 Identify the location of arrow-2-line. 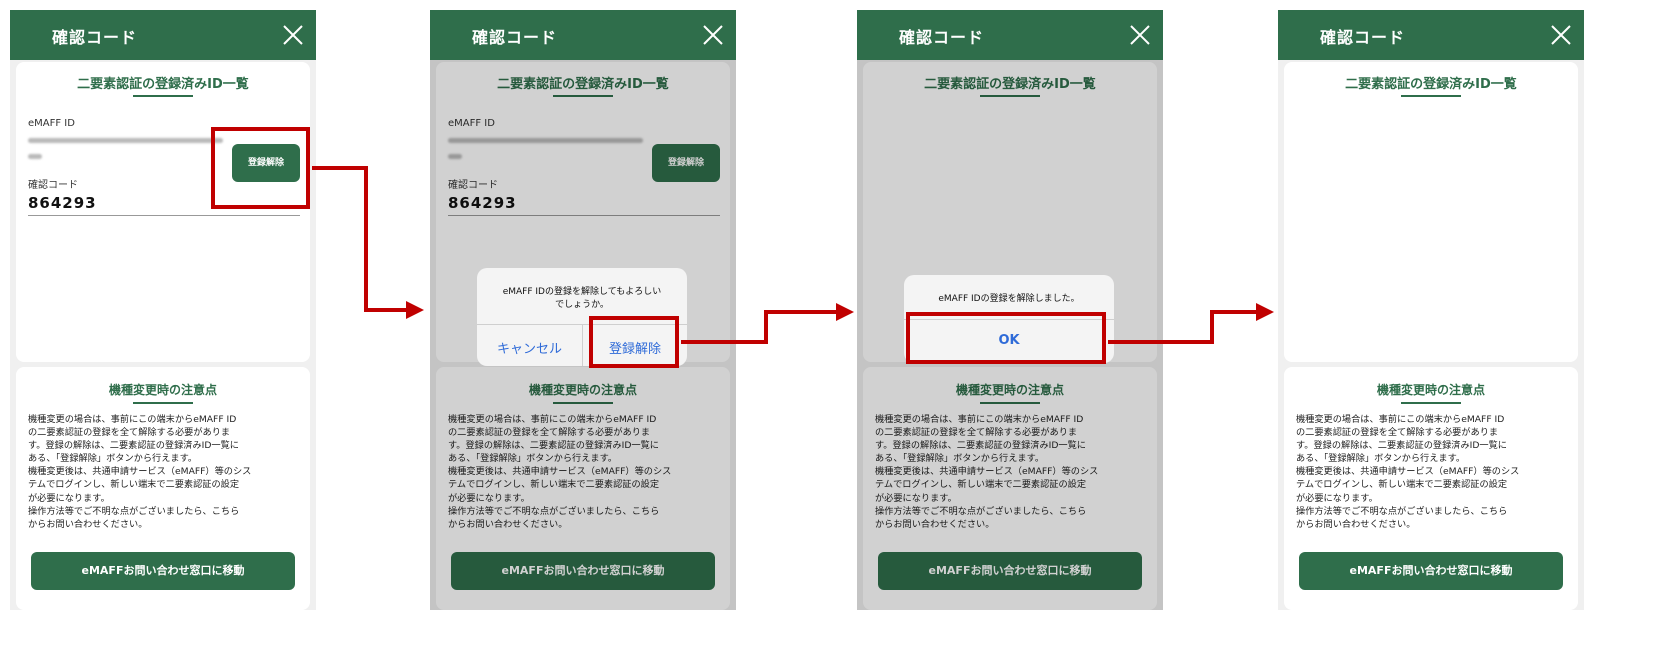
(759, 327).